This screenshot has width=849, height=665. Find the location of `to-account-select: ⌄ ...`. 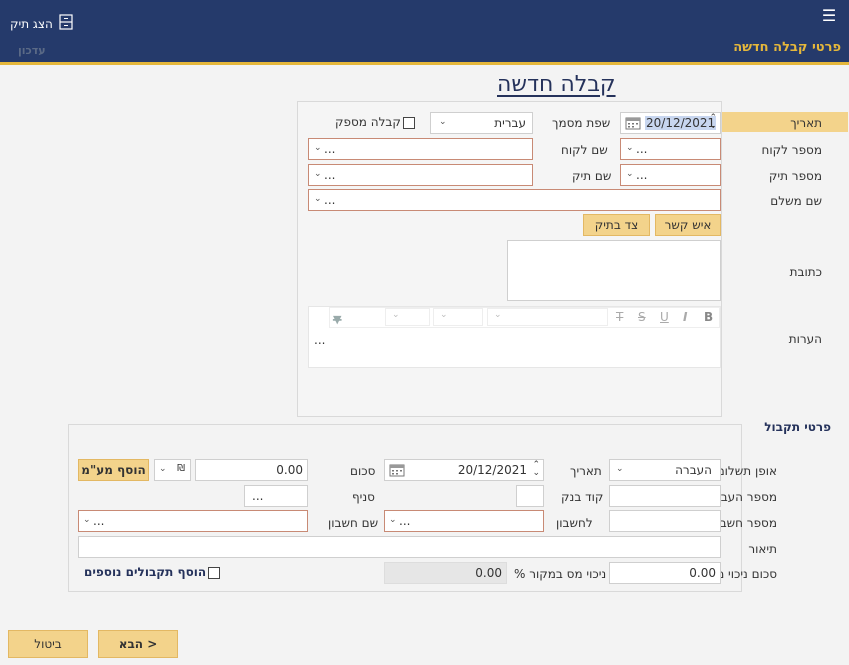

to-account-select: ⌄ ... is located at coordinates (464, 521).